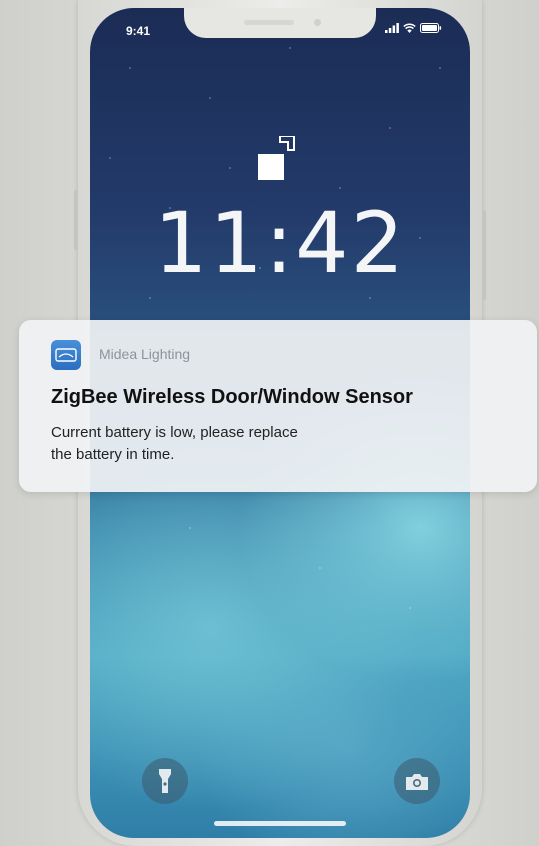 The image size is (539, 846). What do you see at coordinates (392, 28) in the screenshot?
I see `signal-icon` at bounding box center [392, 28].